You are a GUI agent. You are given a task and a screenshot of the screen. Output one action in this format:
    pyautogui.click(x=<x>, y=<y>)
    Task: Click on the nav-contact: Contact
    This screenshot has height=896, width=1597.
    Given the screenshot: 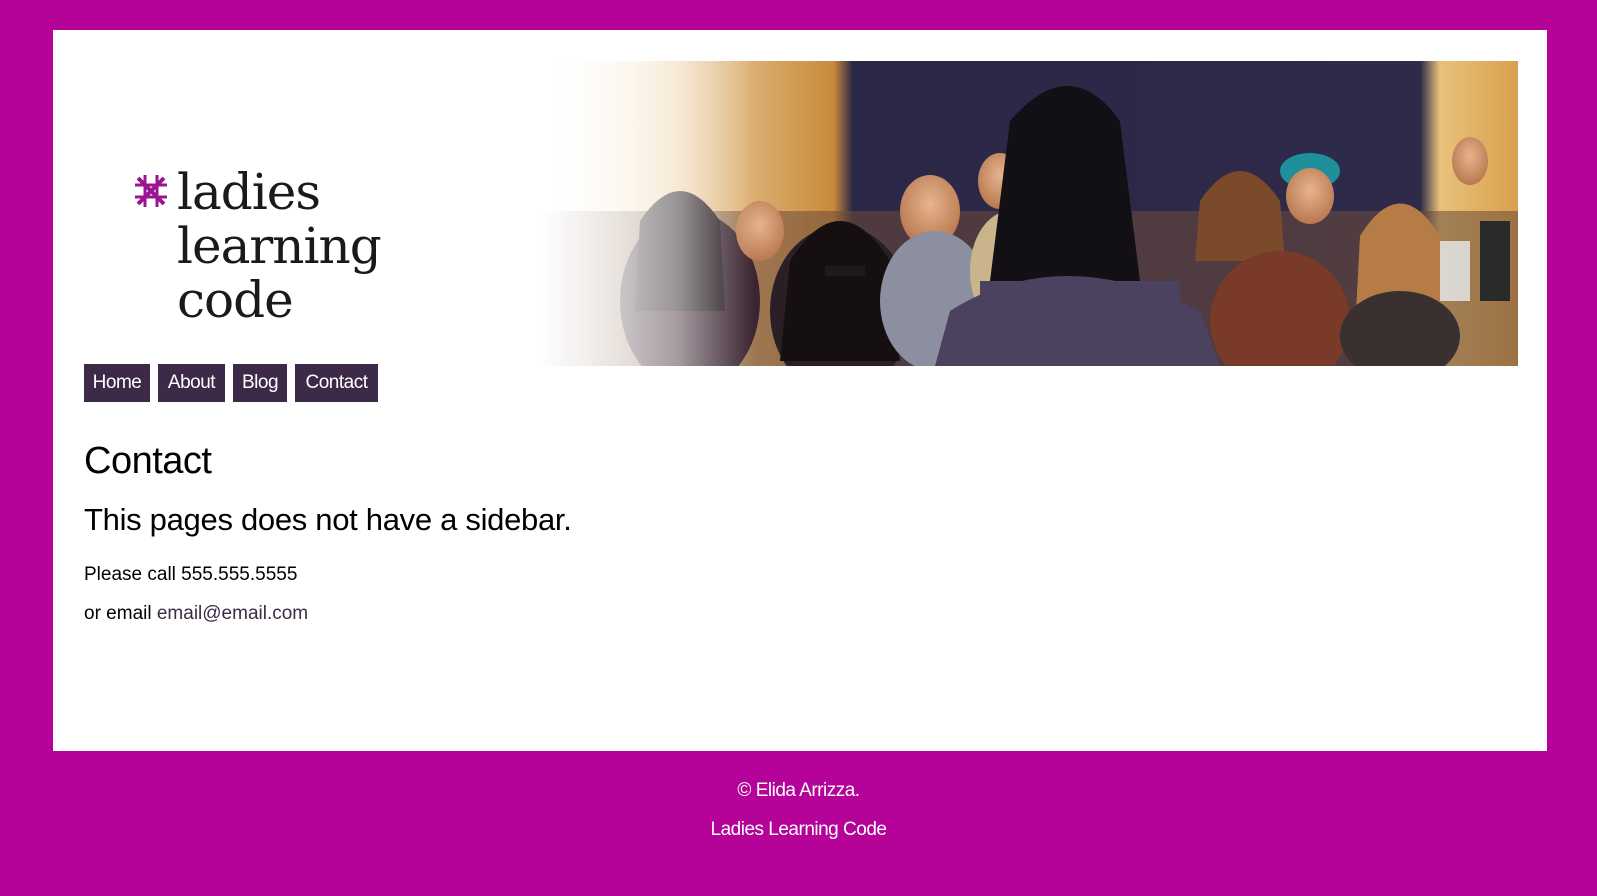 What is the action you would take?
    pyautogui.click(x=336, y=383)
    